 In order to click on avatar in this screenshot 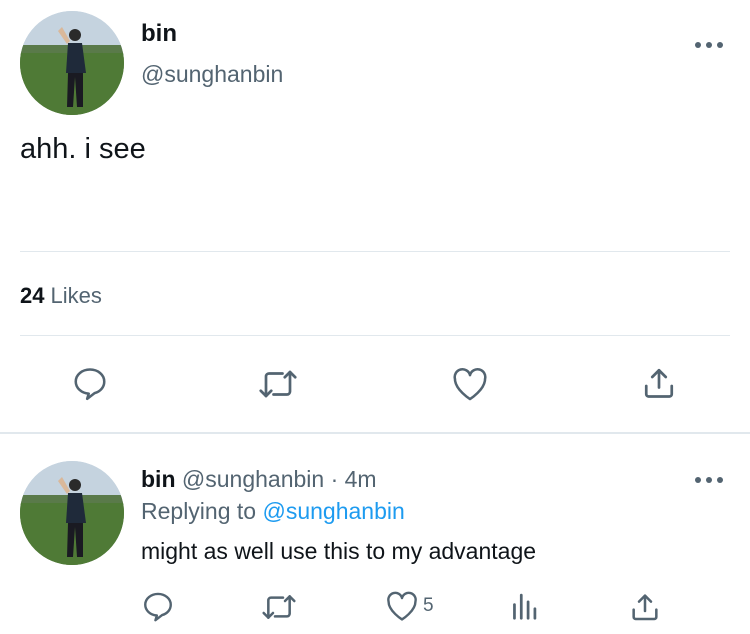, I will do `click(72, 63)`.